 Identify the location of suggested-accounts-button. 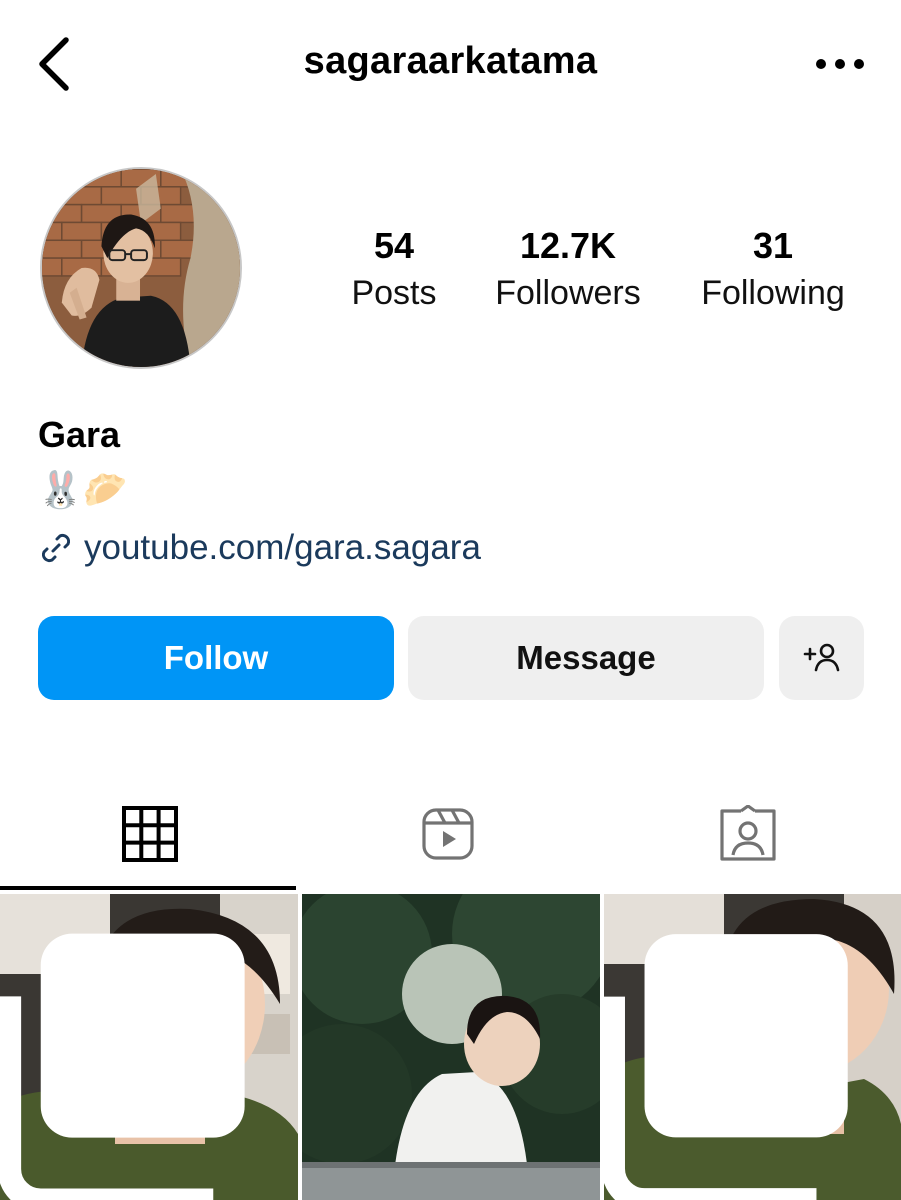
(821, 658).